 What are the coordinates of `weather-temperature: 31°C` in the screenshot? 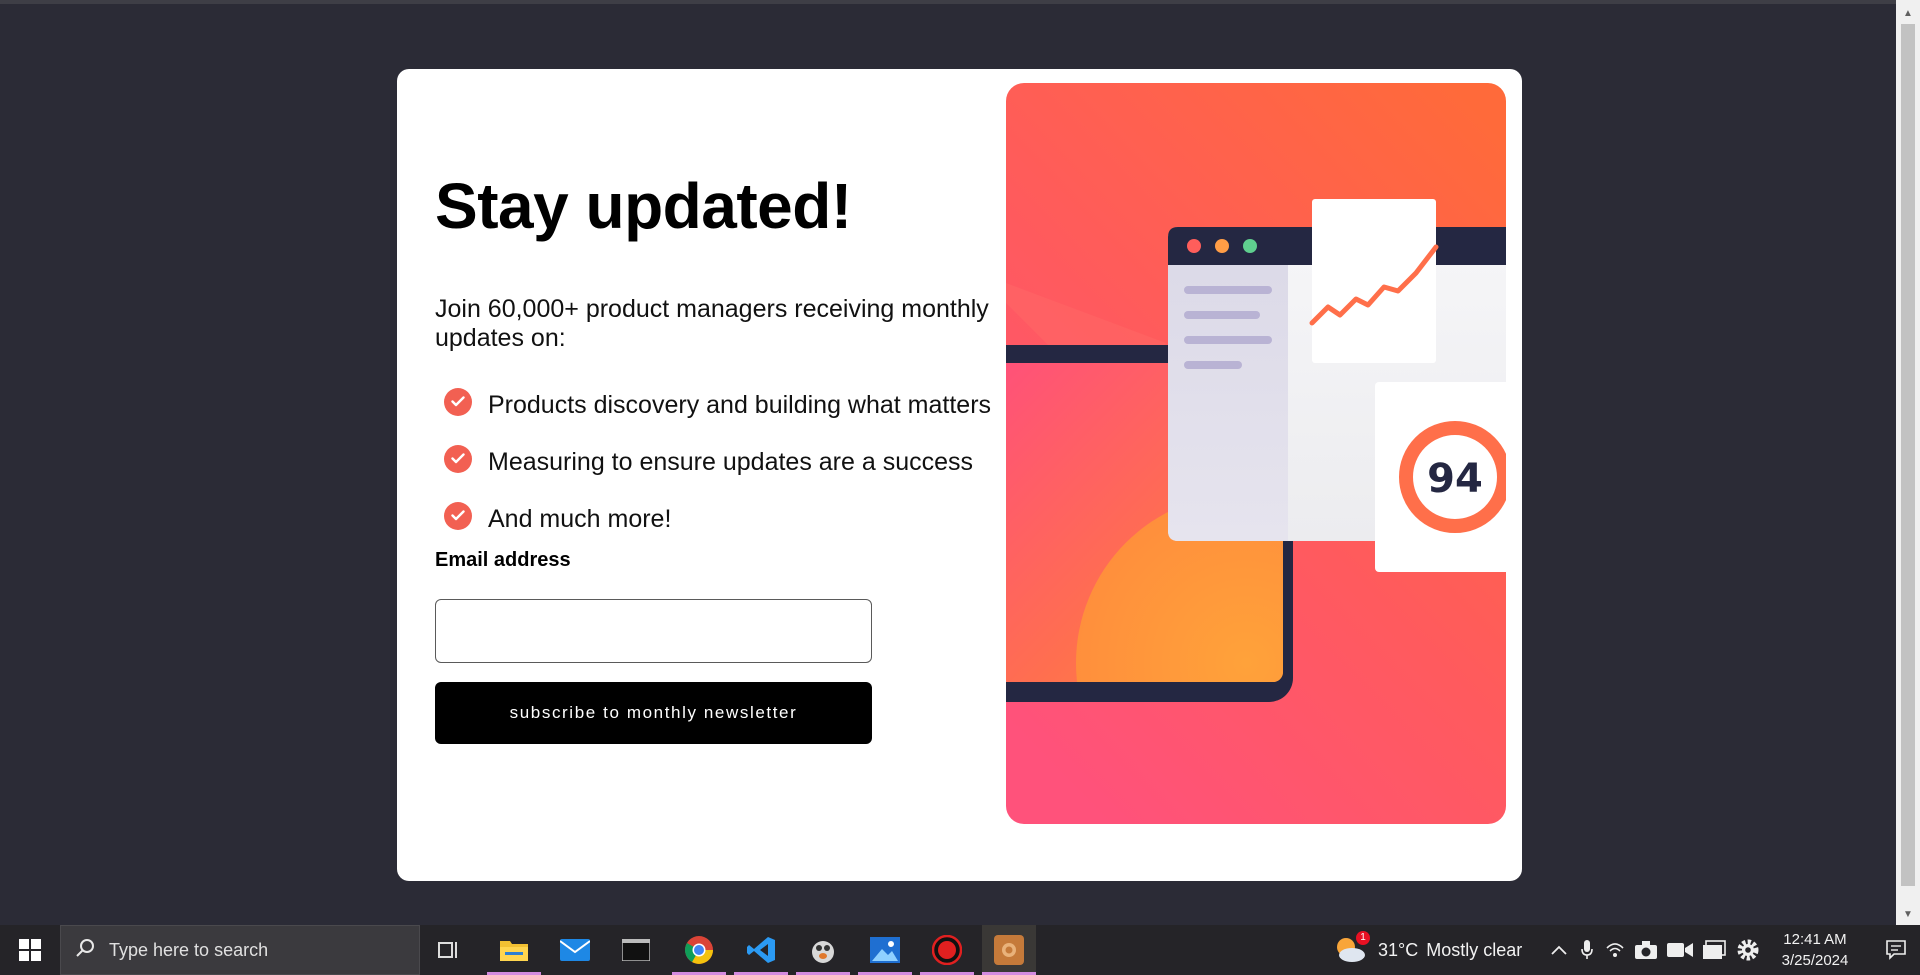 It's located at (1398, 949).